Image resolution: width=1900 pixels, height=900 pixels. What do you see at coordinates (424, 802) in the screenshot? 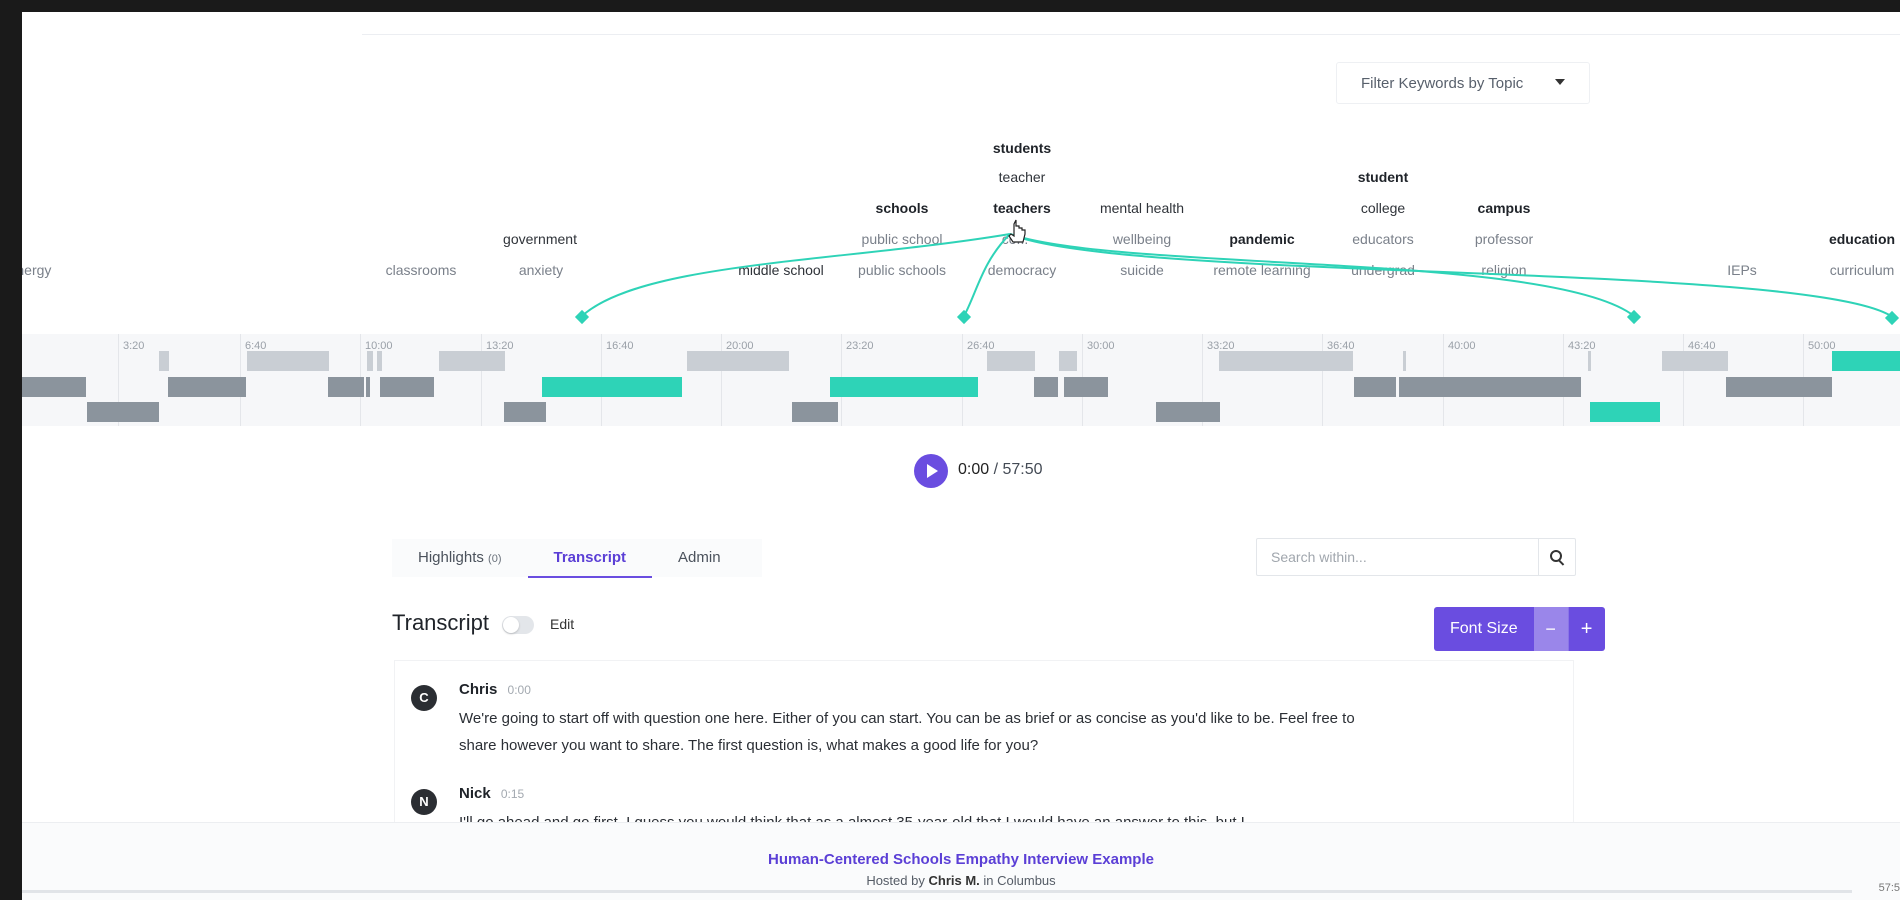
I see `avatar: N` at bounding box center [424, 802].